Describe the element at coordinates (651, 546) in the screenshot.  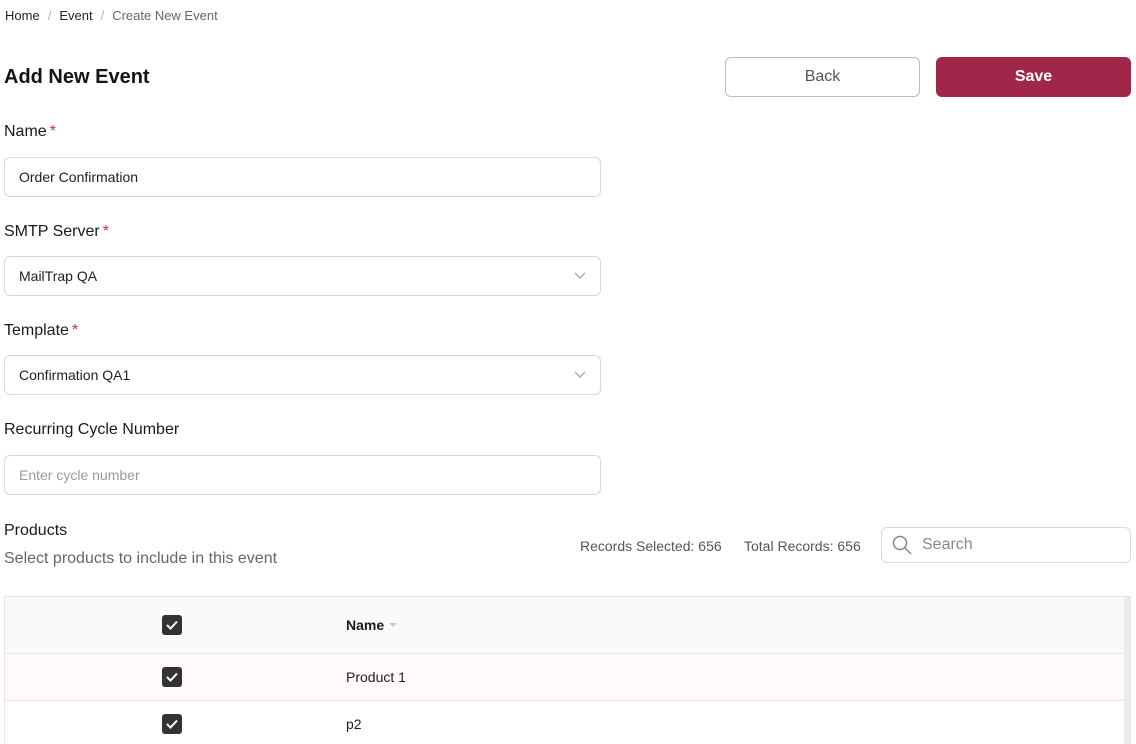
I see `records-selected: Records Selected: 656` at that location.